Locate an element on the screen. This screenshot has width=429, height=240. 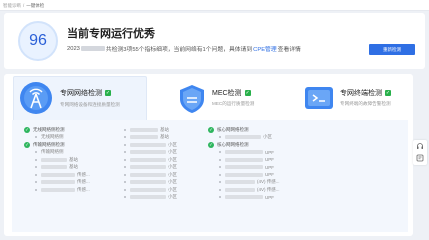
floating-toolbar is located at coordinates (420, 152).